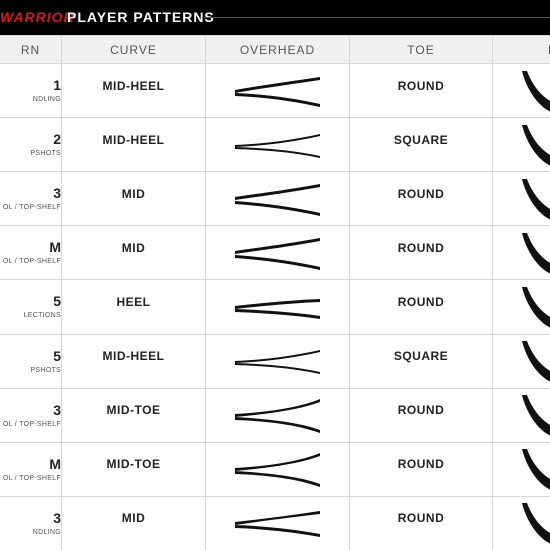  Describe the element at coordinates (57, 139) in the screenshot. I see `pattern-name: 2` at that location.